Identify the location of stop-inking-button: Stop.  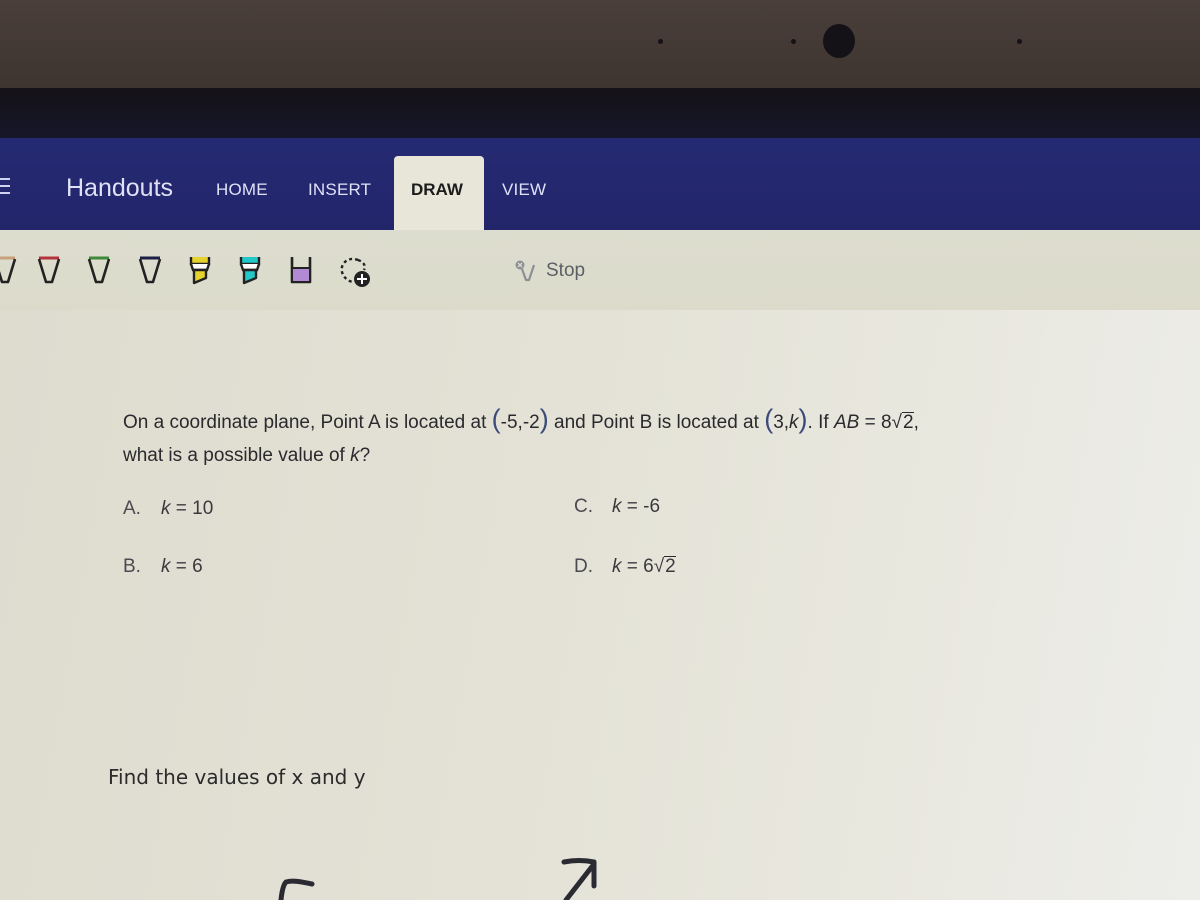
(549, 271).